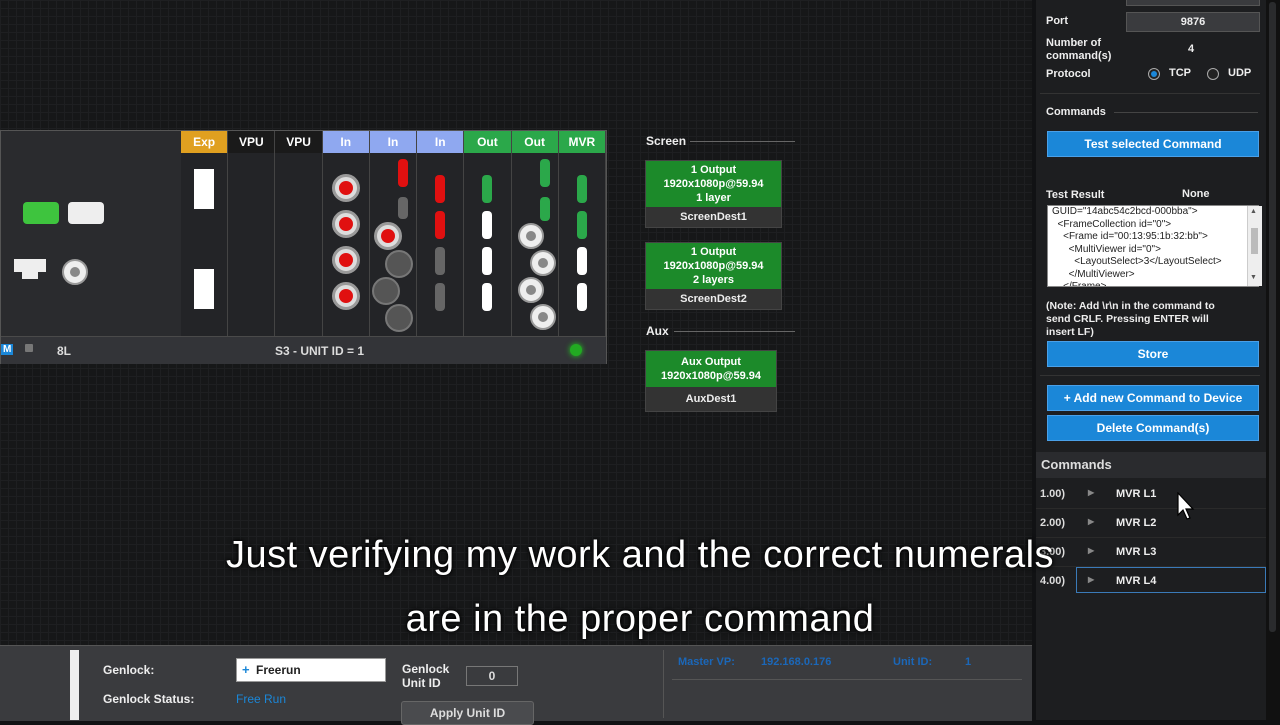 The height and width of the screenshot is (725, 1280). I want to click on commands-list-title: Commands, so click(1076, 464).